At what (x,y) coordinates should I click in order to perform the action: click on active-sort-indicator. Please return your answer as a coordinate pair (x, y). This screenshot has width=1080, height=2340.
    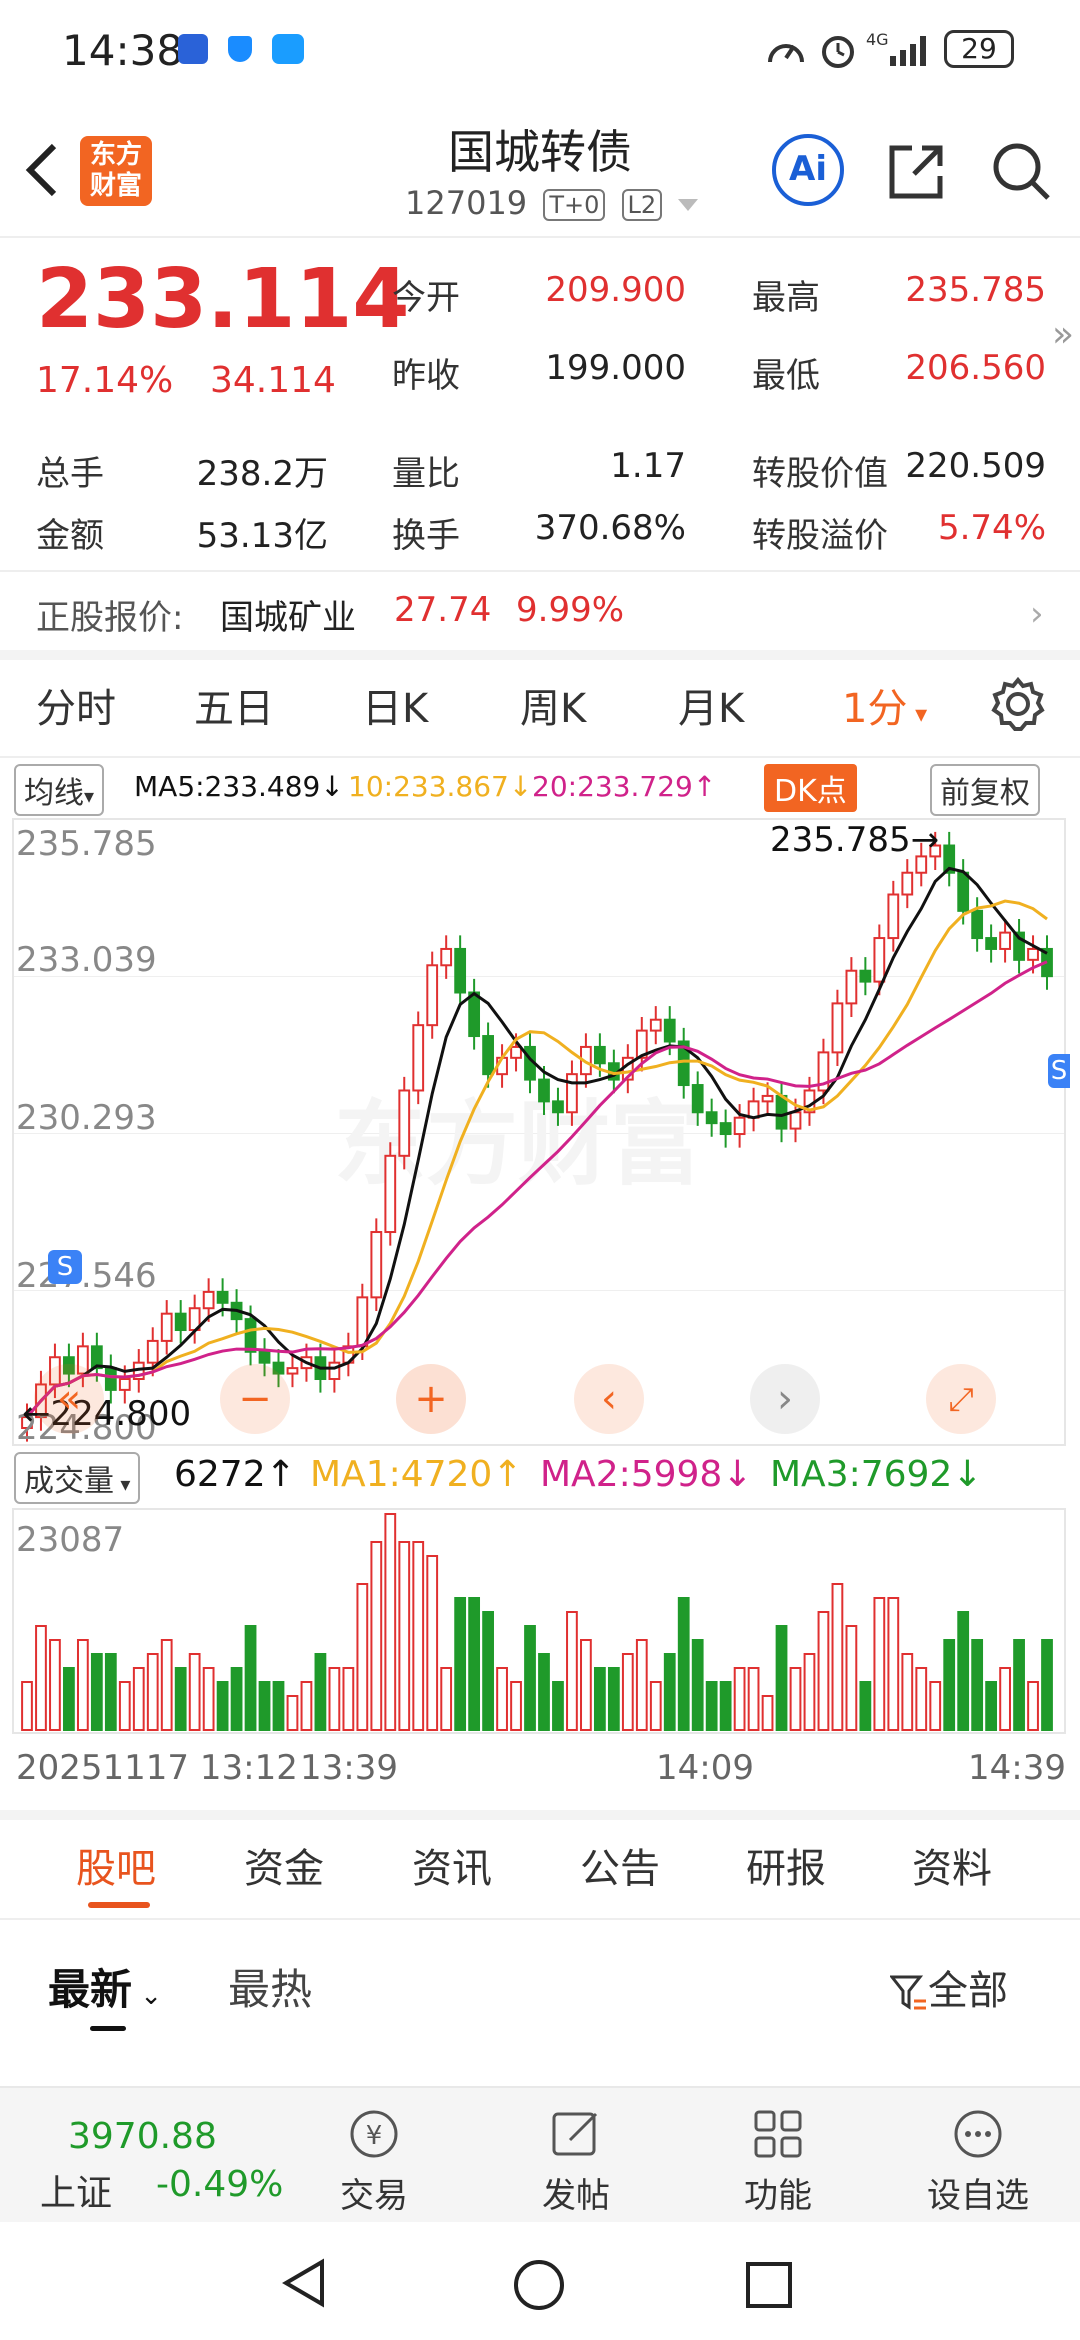
    Looking at the image, I should click on (108, 2028).